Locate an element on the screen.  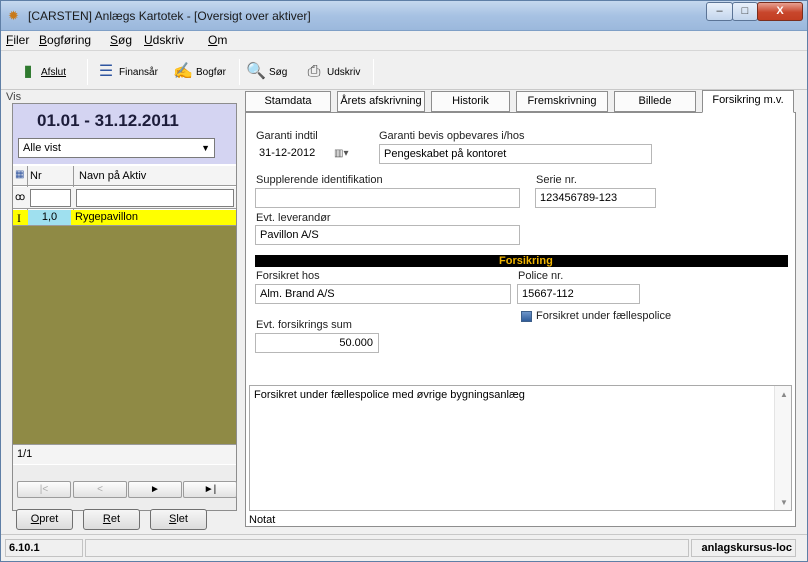
sum-input: 50.000 is located at coordinates (317, 343).